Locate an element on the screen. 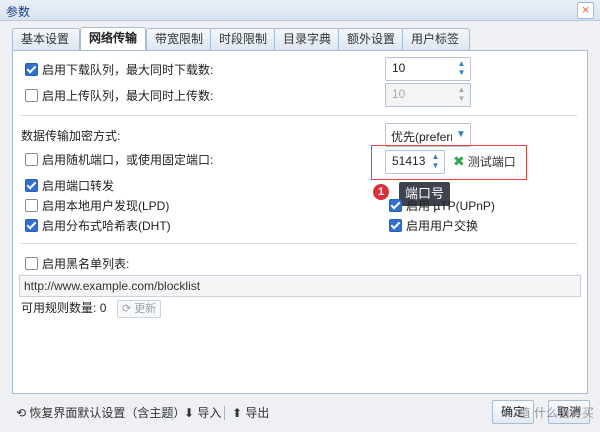 The image size is (600, 432). window-title: 参数 is located at coordinates (18, 12).